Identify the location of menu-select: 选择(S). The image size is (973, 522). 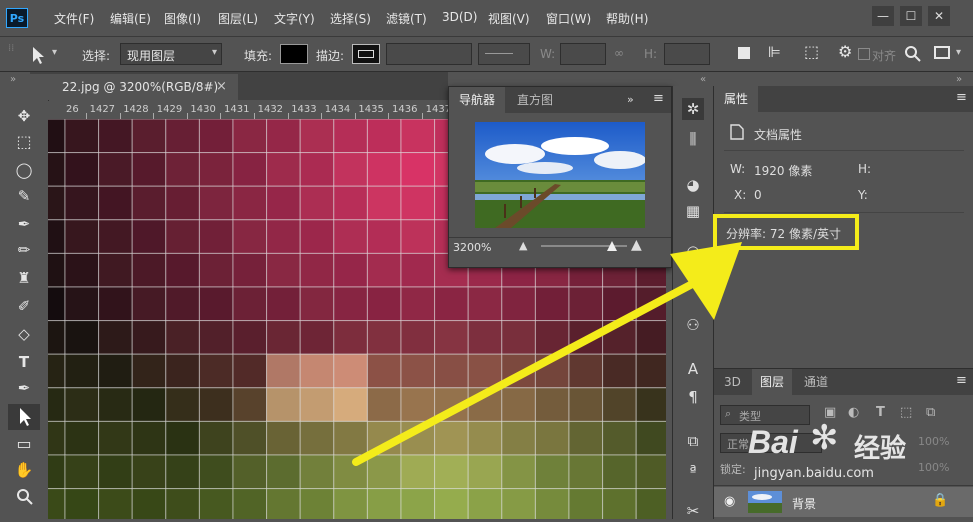
(350, 18).